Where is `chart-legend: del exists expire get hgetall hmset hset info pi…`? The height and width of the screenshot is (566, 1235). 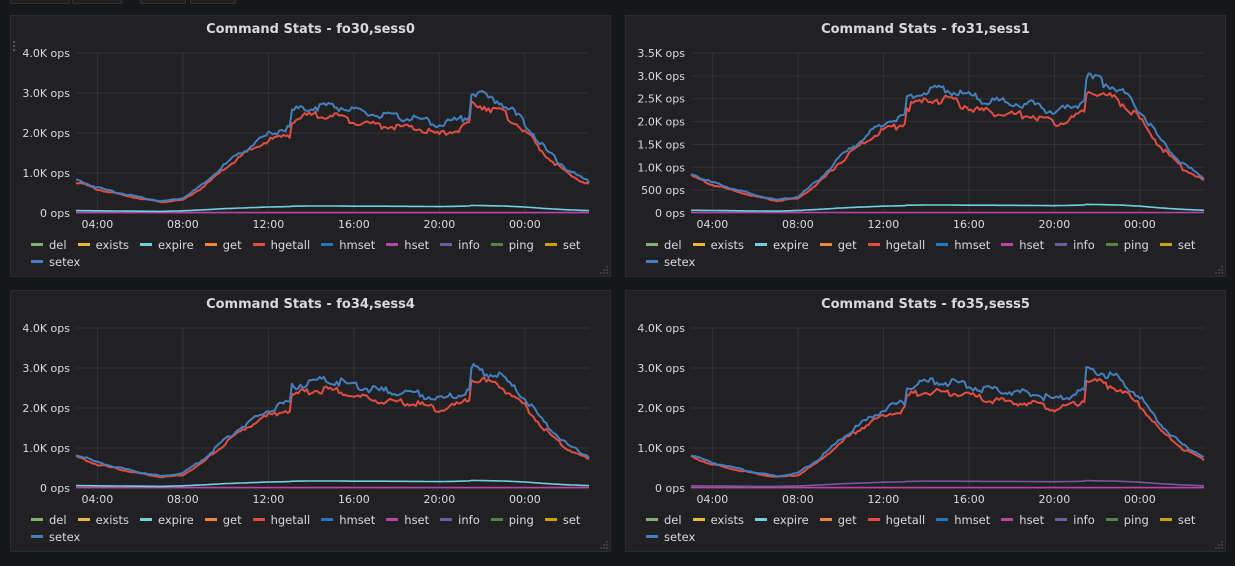 chart-legend: del exists expire get hgetall hmset hset info pi… is located at coordinates (315, 254).